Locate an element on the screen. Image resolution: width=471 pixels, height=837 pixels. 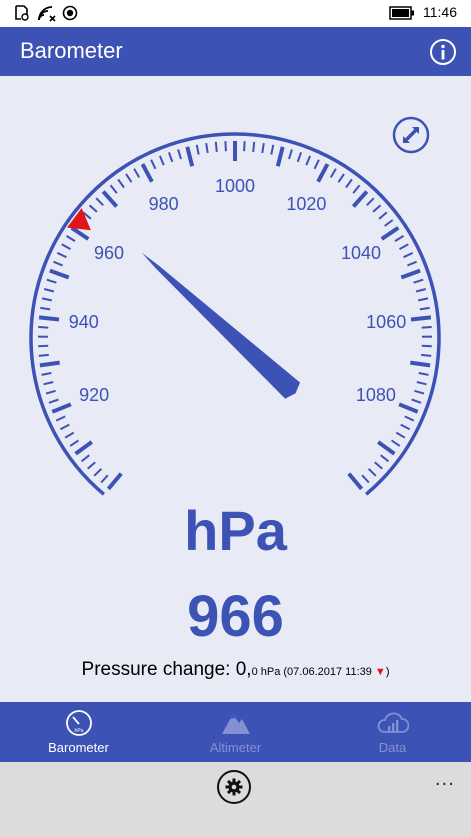
gauge-label: 940 is located at coordinates (84, 322).